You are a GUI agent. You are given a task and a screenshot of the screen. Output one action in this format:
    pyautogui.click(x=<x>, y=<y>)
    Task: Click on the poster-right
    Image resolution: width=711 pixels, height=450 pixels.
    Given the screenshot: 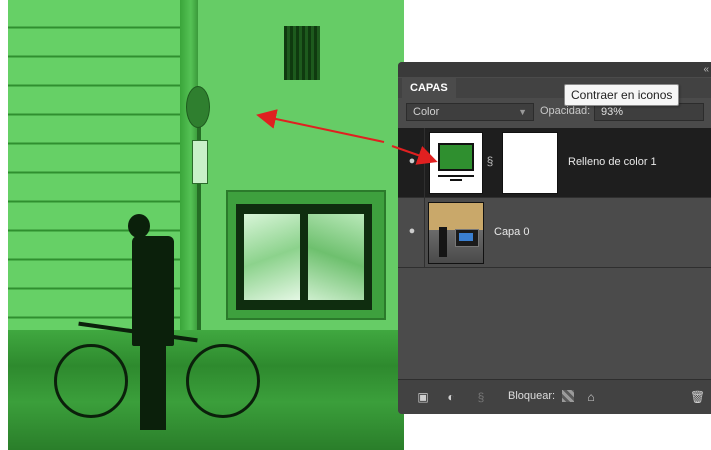 What is the action you would take?
    pyautogui.click(x=336, y=257)
    